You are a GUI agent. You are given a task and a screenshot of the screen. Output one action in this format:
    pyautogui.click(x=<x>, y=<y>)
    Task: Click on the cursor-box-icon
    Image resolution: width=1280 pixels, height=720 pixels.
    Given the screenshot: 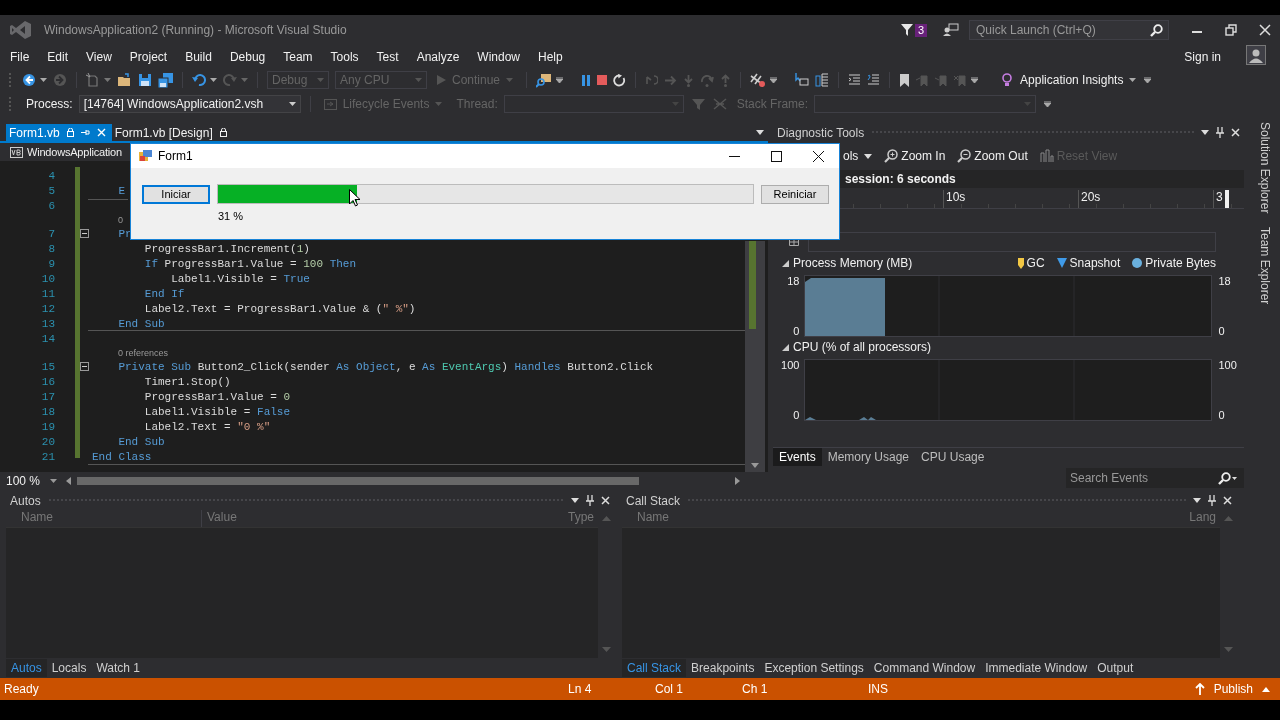 What is the action you would take?
    pyautogui.click(x=802, y=80)
    